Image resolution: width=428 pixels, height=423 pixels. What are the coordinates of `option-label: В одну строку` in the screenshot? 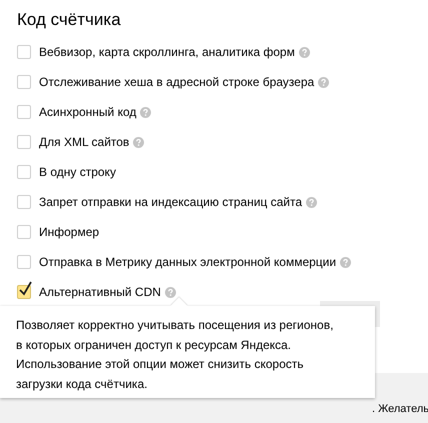 It's located at (77, 172).